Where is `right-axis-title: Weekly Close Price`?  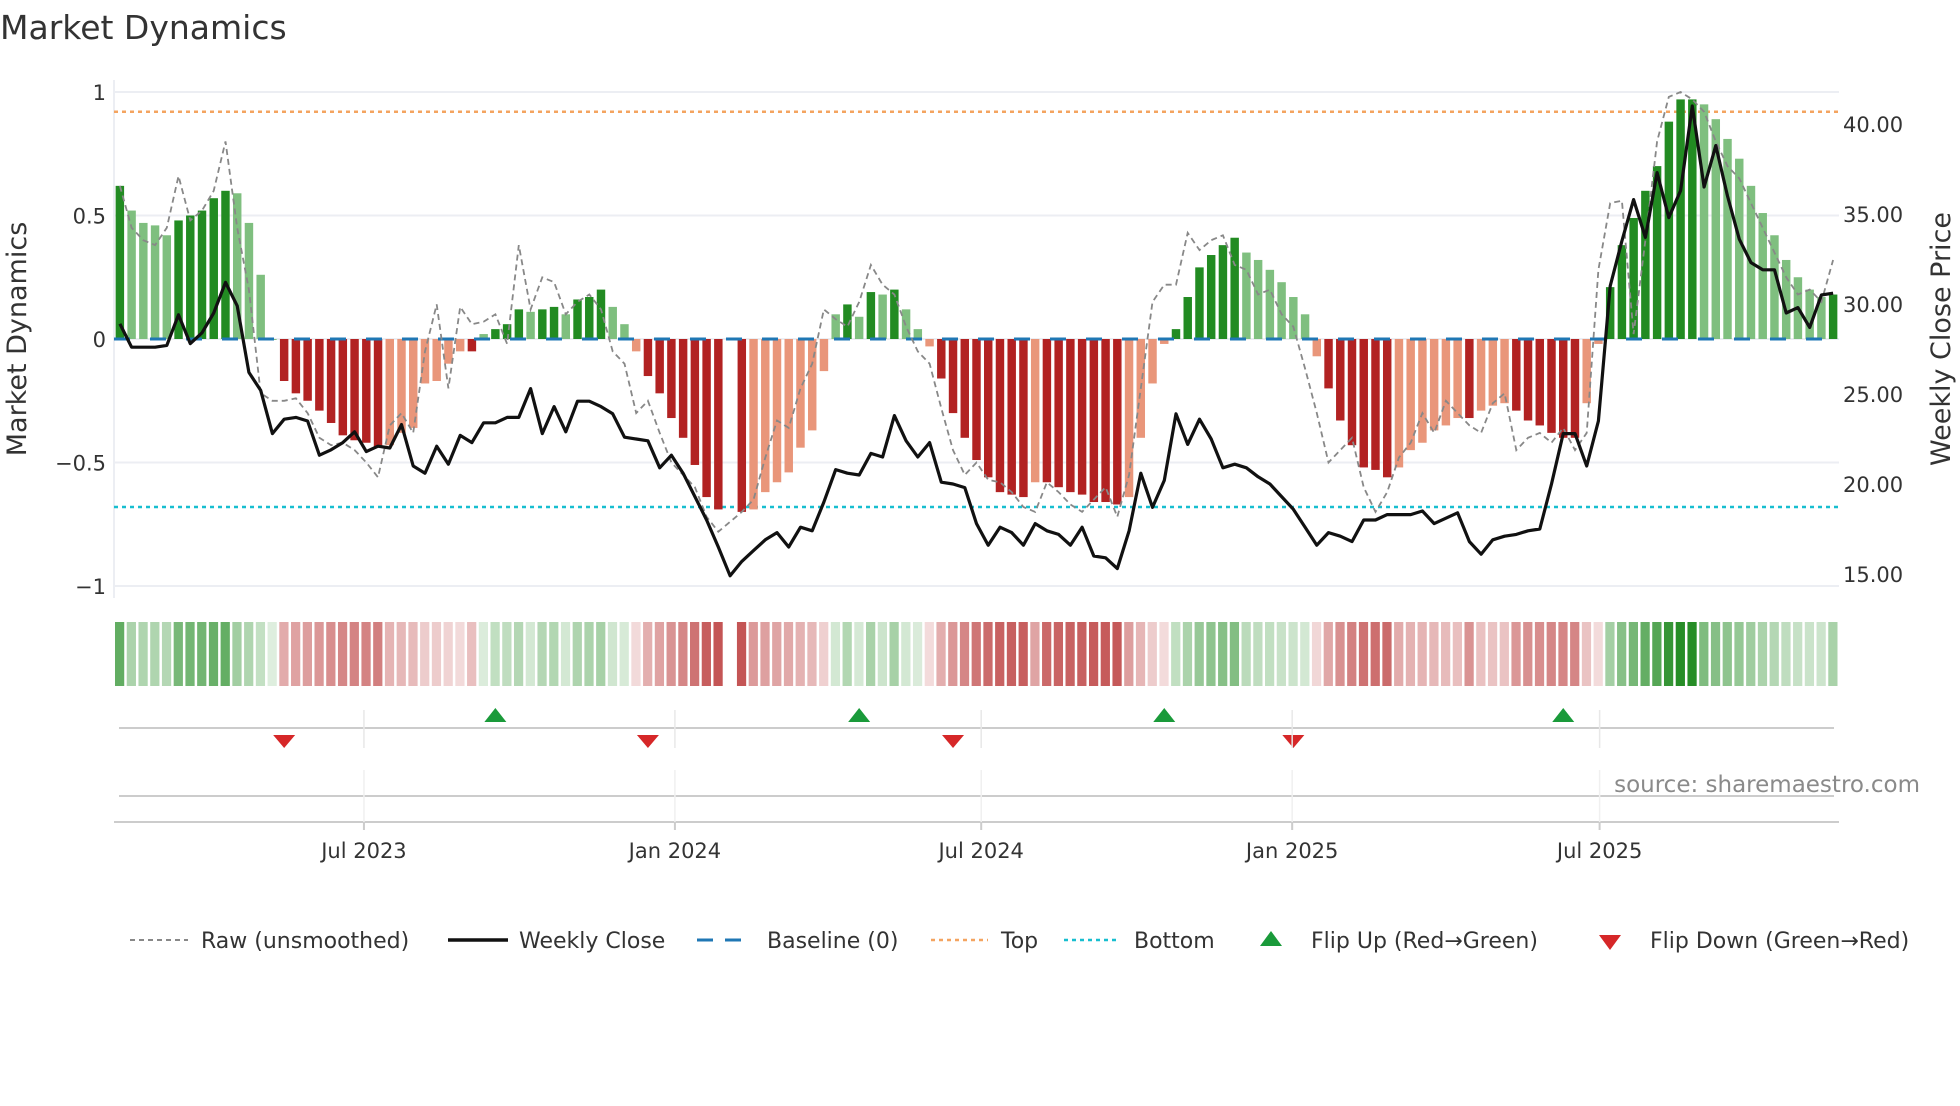
right-axis-title: Weekly Close Price is located at coordinates (1941, 339).